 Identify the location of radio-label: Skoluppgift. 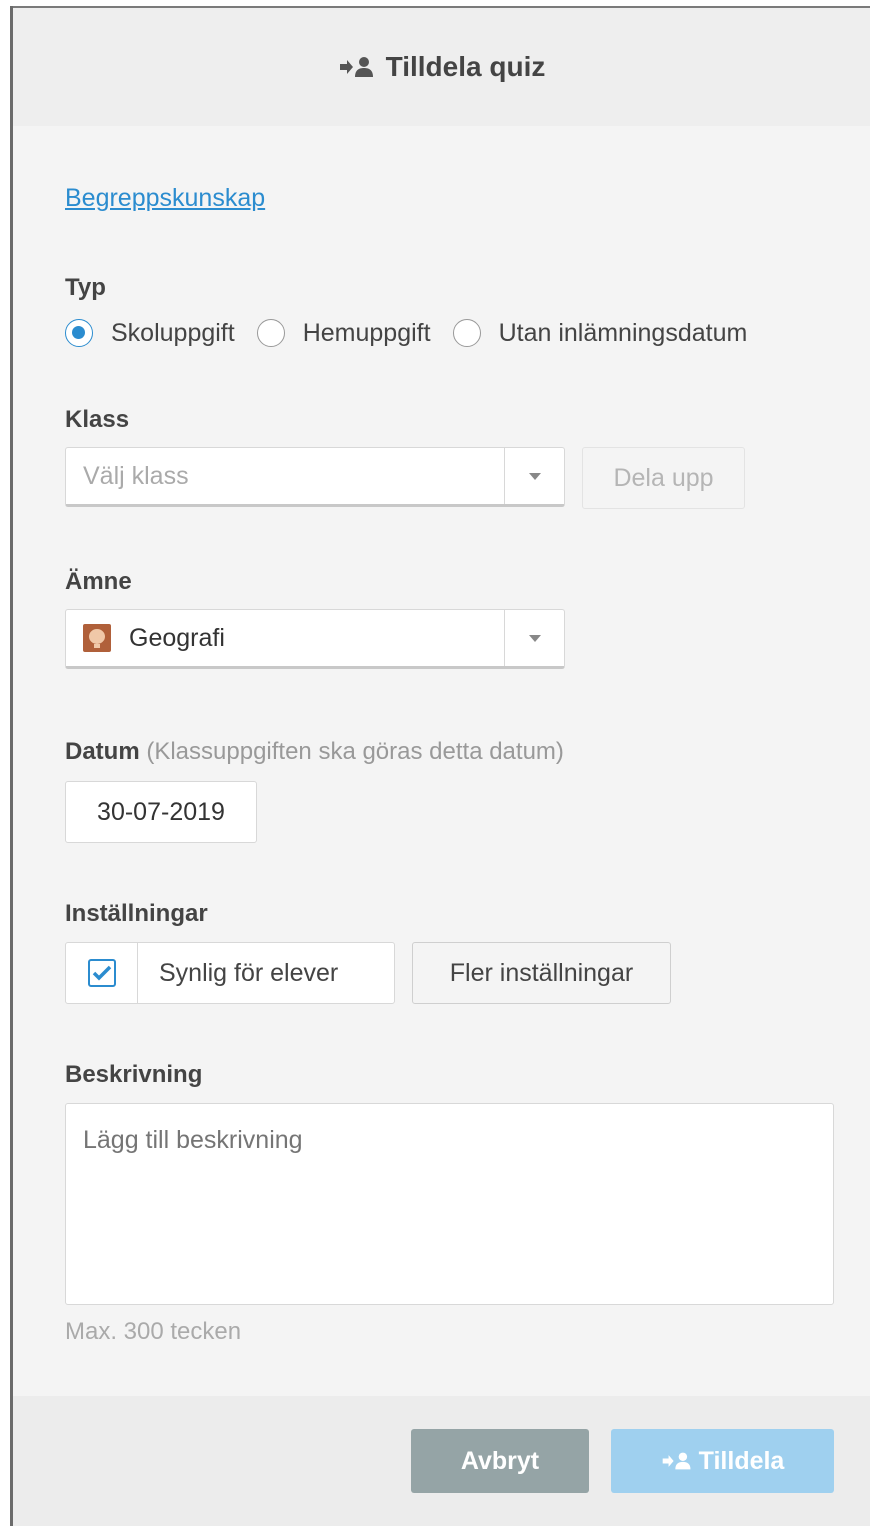
(173, 332).